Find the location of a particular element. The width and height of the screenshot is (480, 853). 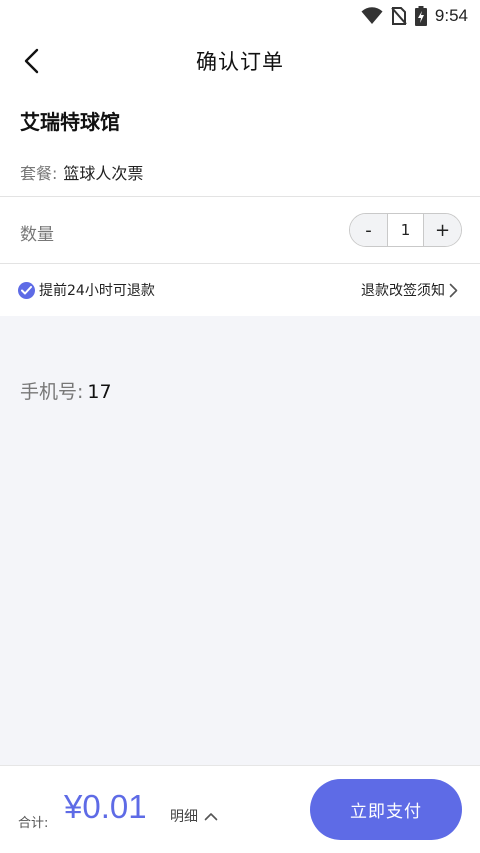

chevron-up-icon is located at coordinates (211, 816).